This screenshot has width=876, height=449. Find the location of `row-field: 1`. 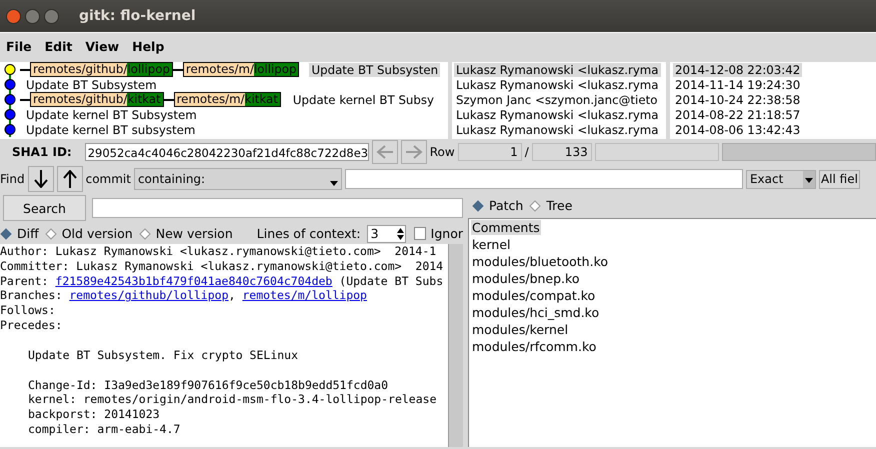

row-field: 1 is located at coordinates (490, 152).